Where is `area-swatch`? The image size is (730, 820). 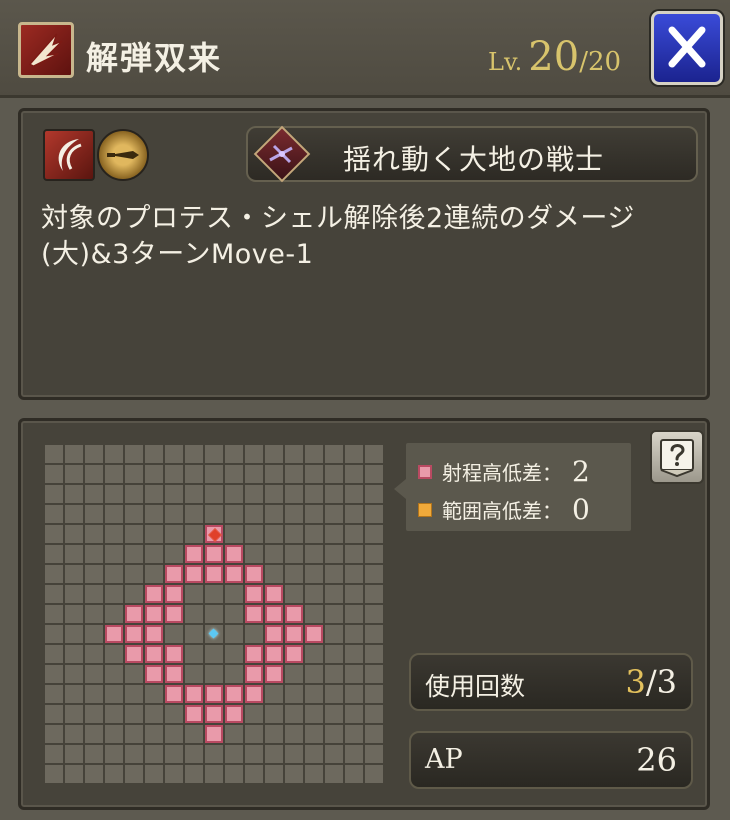
area-swatch is located at coordinates (425, 509).